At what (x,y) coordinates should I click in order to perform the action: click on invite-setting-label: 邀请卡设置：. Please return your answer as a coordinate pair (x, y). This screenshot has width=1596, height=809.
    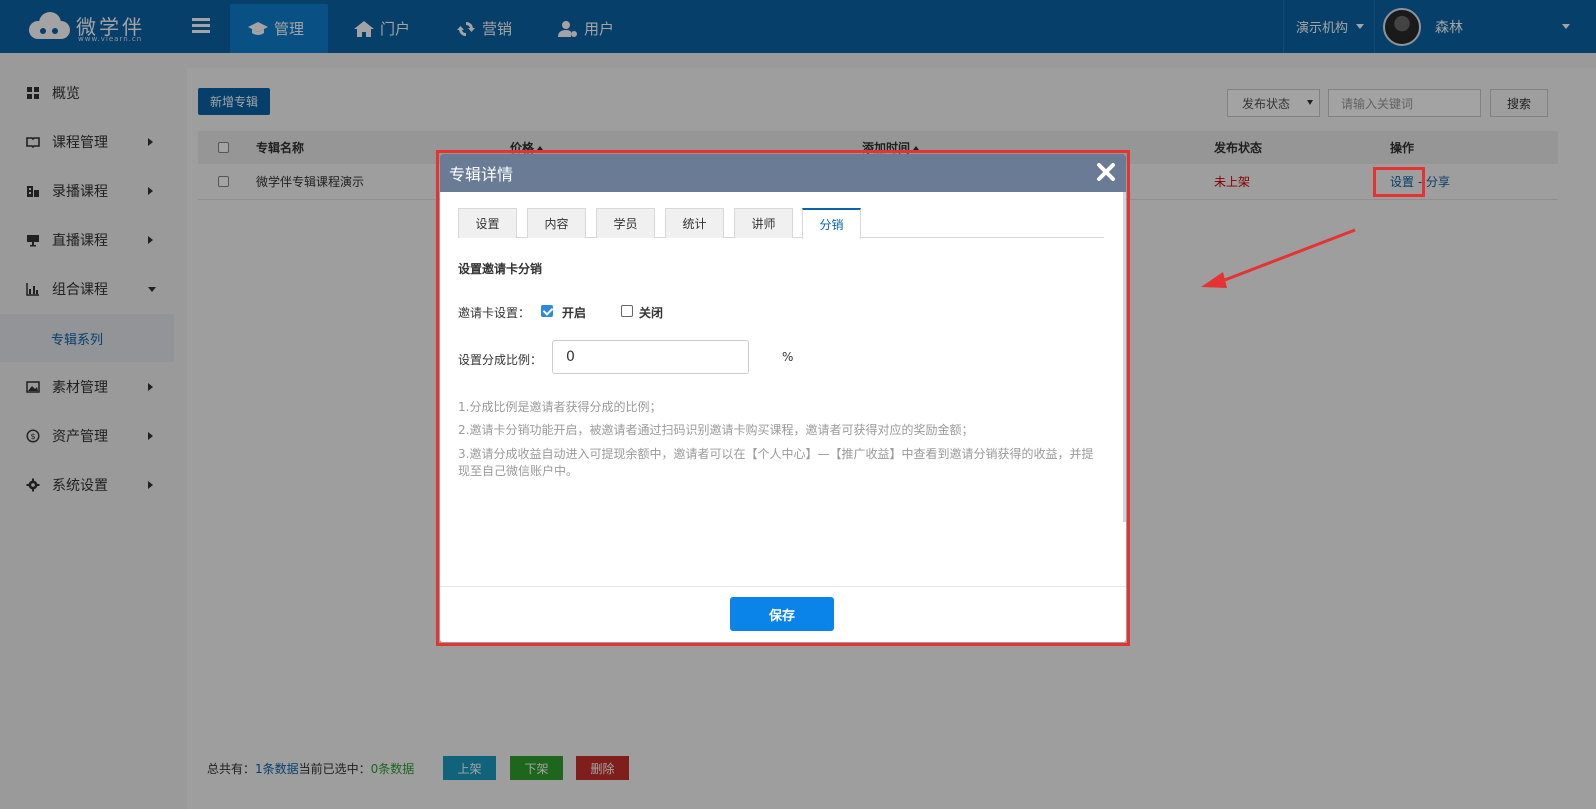
    Looking at the image, I should click on (494, 313).